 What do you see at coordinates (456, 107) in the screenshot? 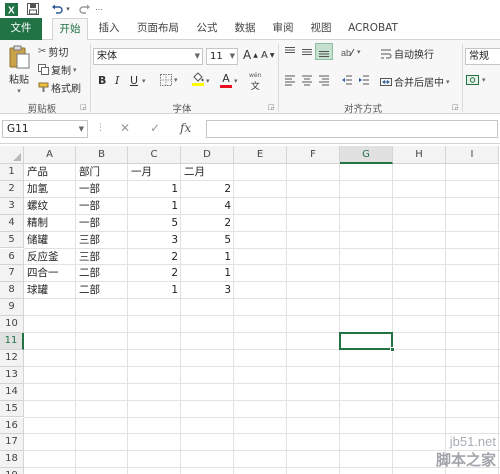
I see `alignment-launcher-icon: ◲` at bounding box center [456, 107].